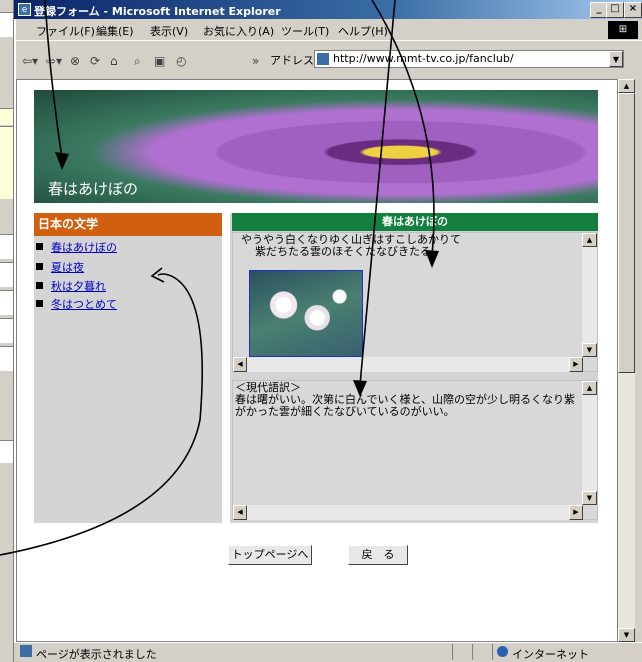  I want to click on banner-title: 春はあけぼの, so click(93, 189).